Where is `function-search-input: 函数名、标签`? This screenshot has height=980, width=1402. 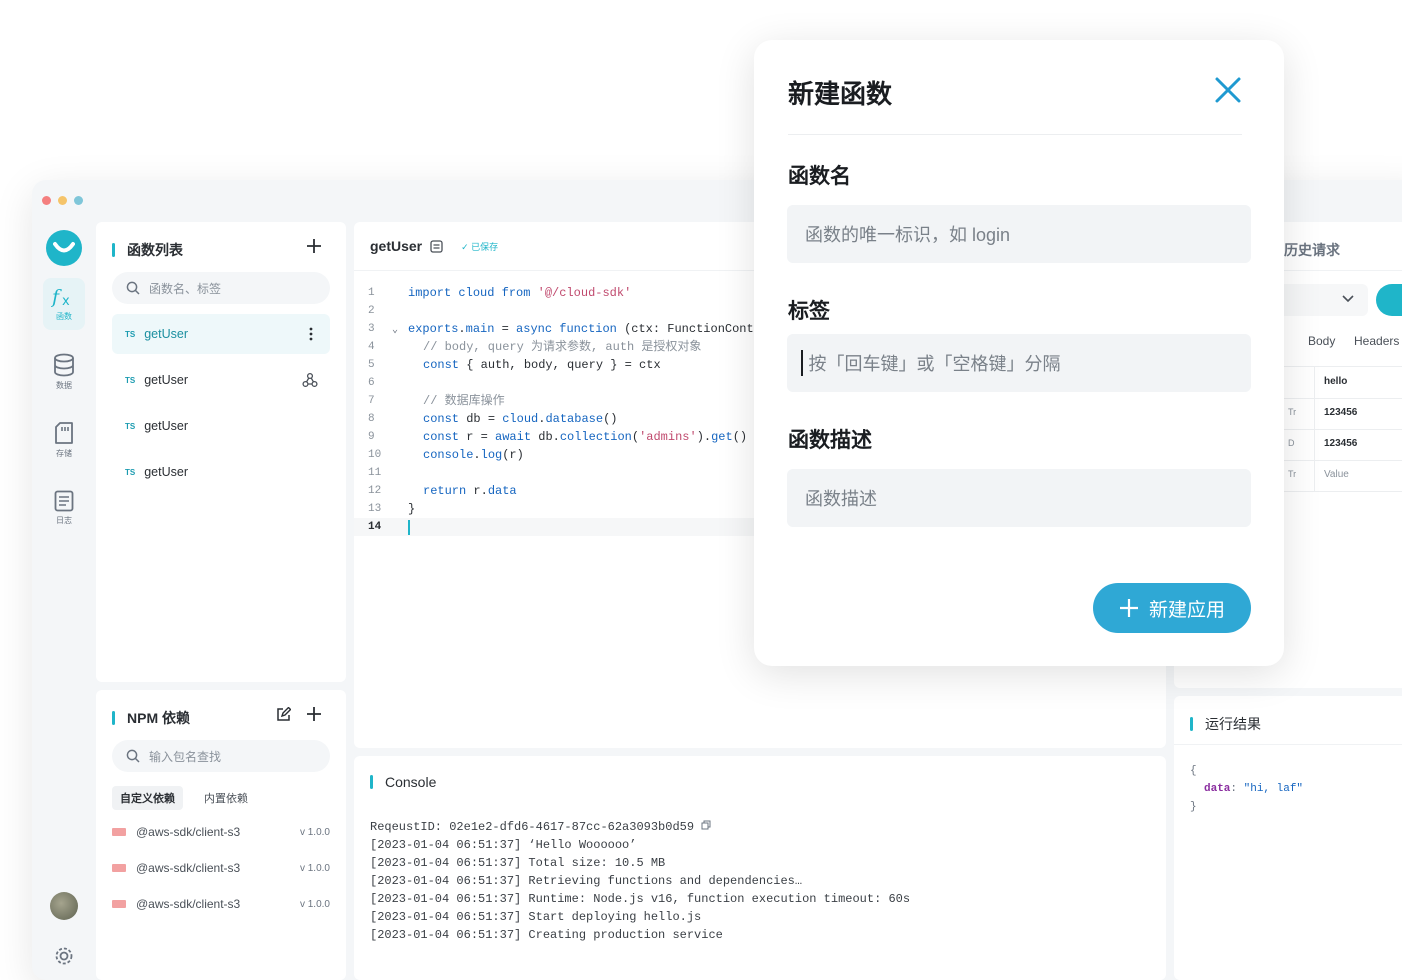
function-search-input: 函数名、标签 is located at coordinates (221, 288).